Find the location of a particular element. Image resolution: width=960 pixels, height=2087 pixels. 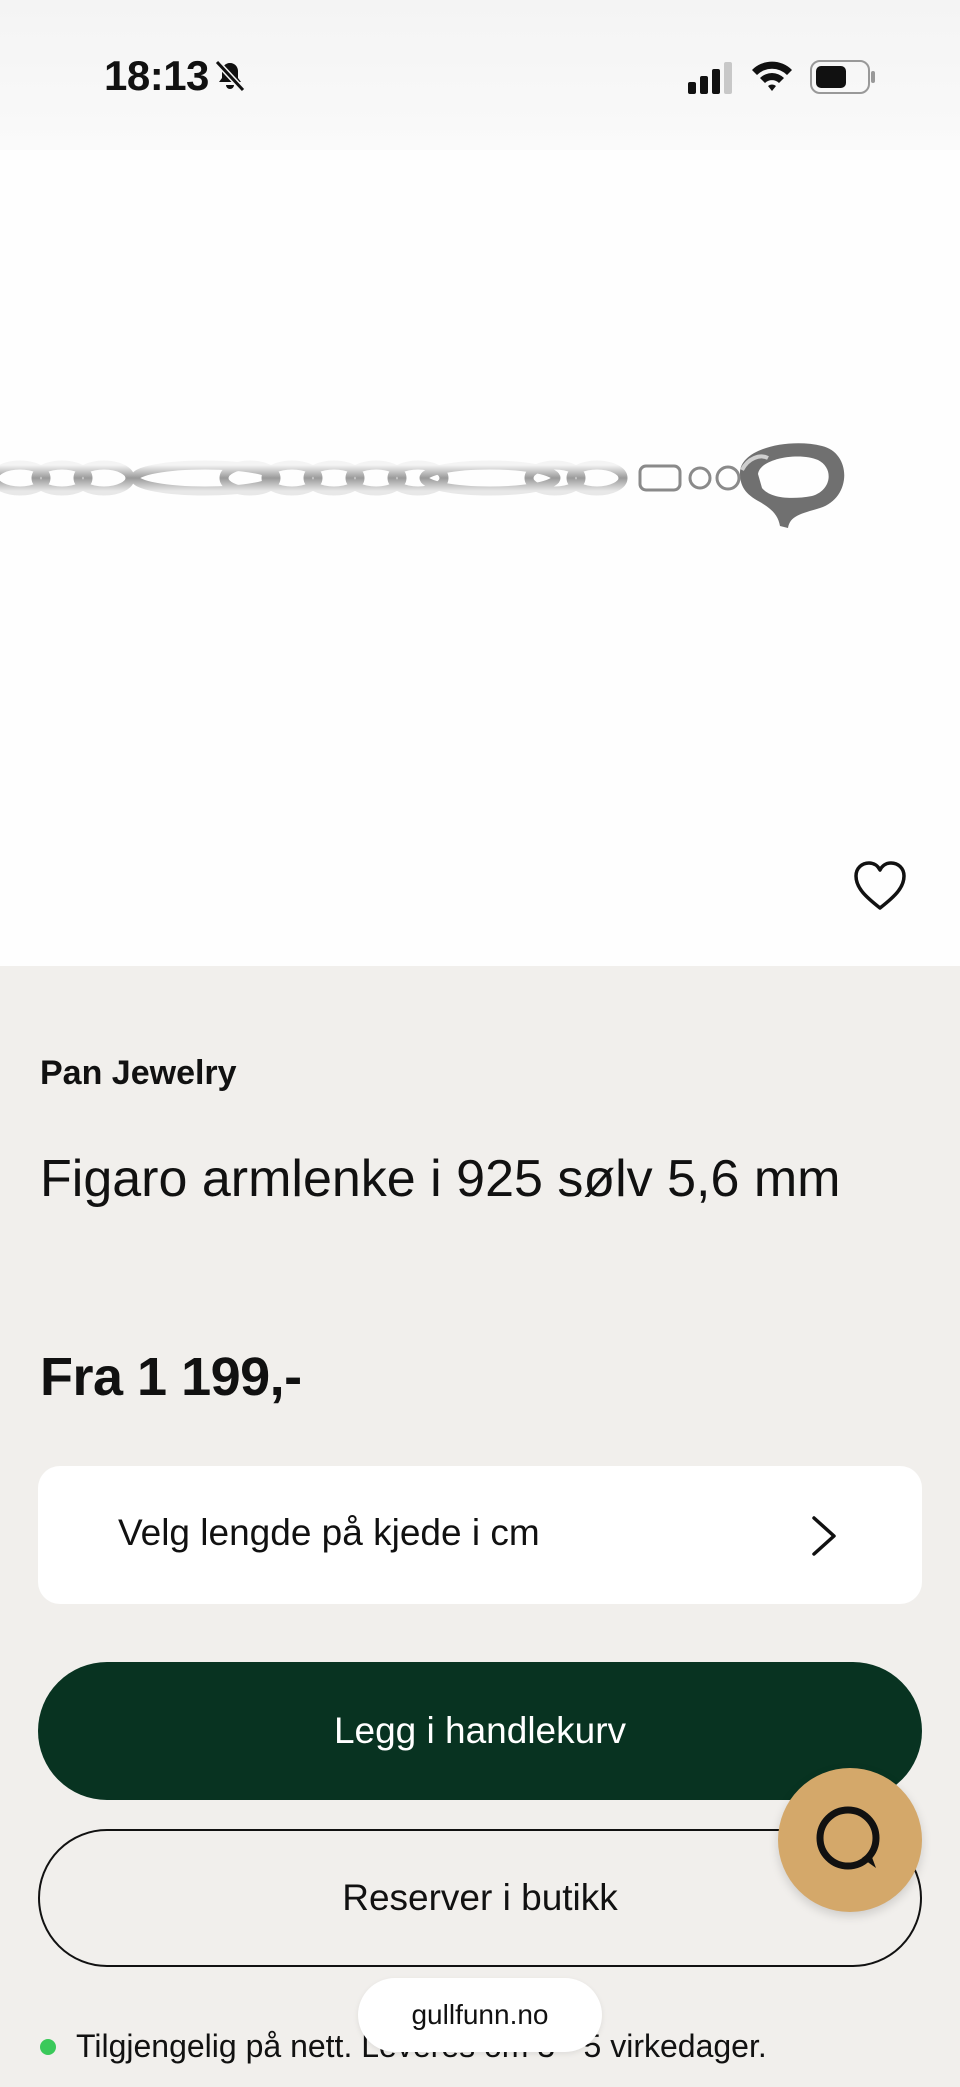

wifi-icon is located at coordinates (772, 76).